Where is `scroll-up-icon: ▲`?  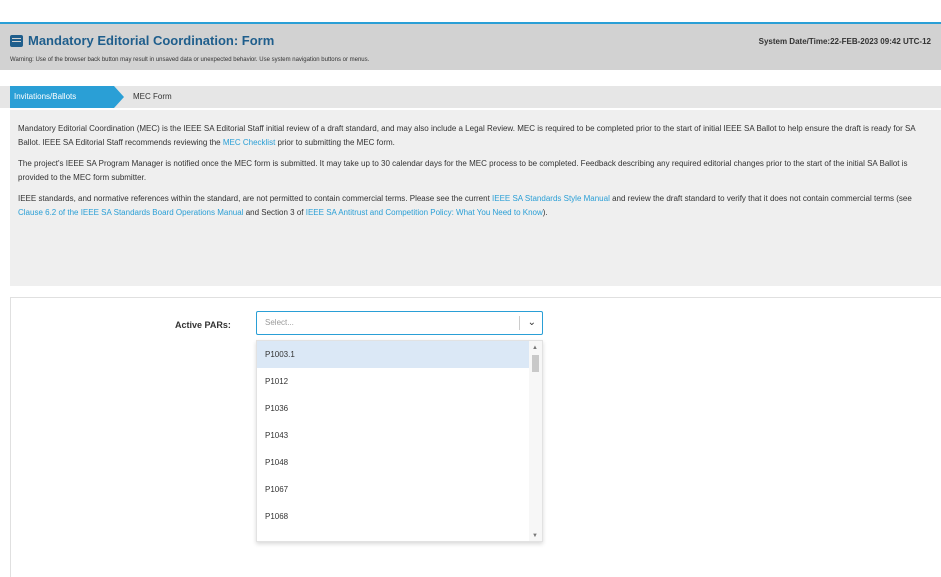
scroll-up-icon: ▲ is located at coordinates (535, 348).